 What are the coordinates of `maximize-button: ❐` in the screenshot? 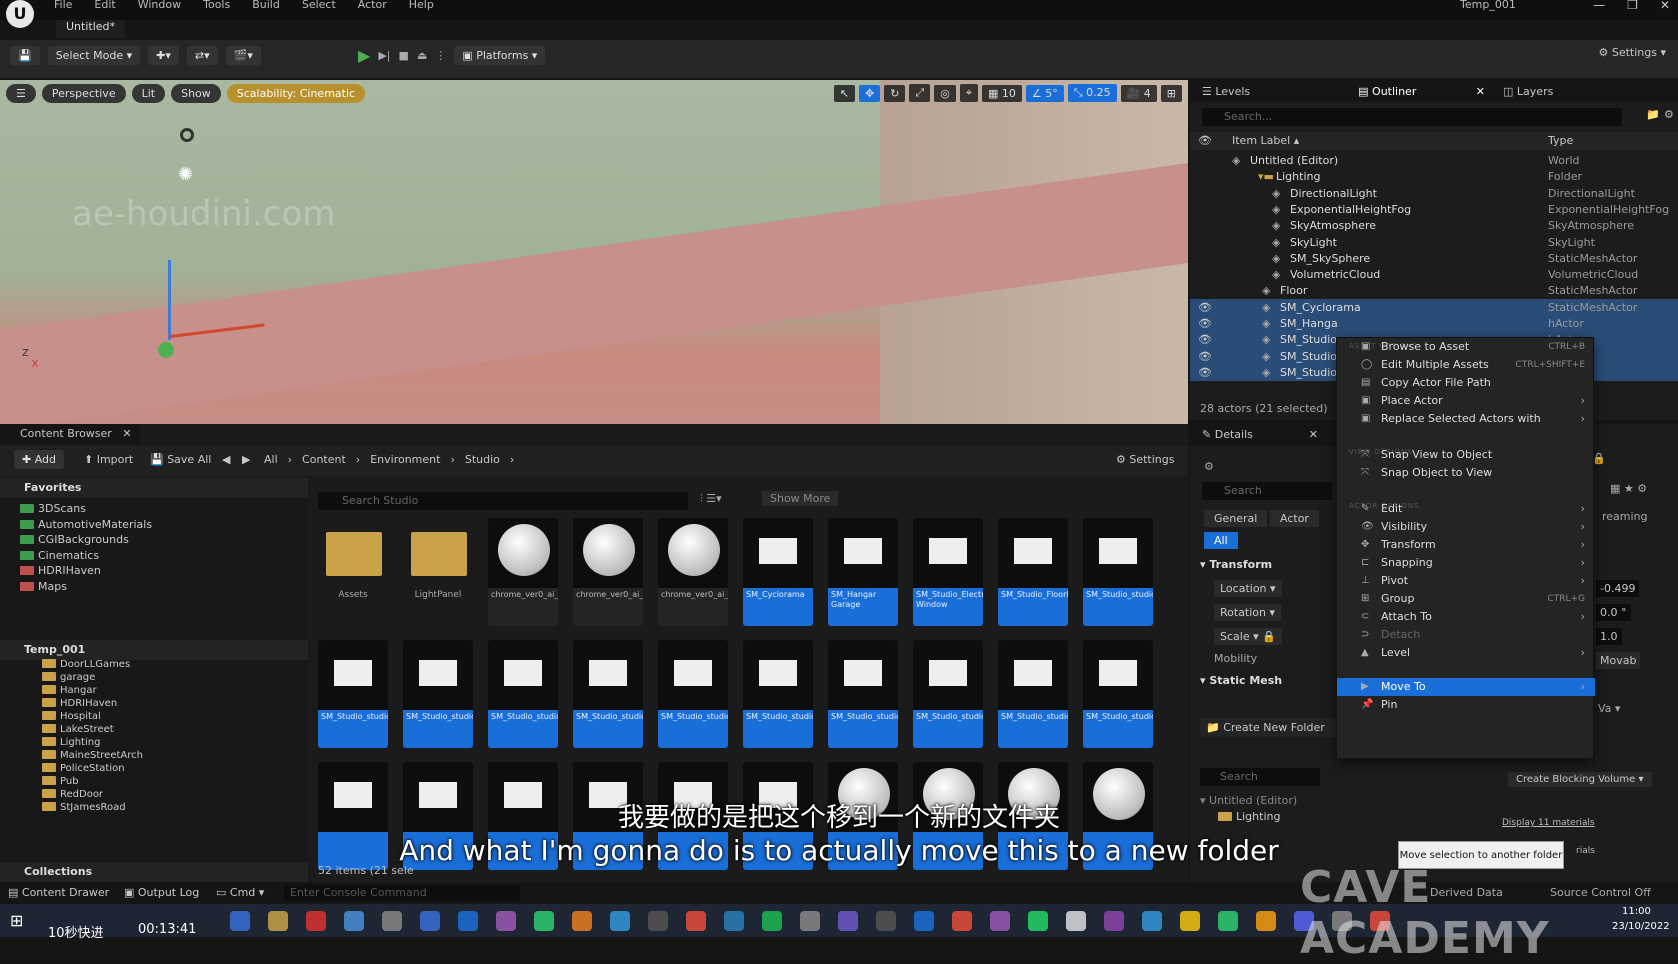 It's located at (1632, 6).